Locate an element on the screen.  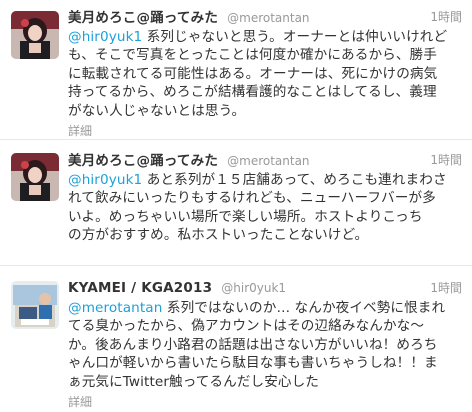
tweet-text-line: 持ってるから、めろこが結構看護的なことはしてるし、義理 is located at coordinates (252, 92).